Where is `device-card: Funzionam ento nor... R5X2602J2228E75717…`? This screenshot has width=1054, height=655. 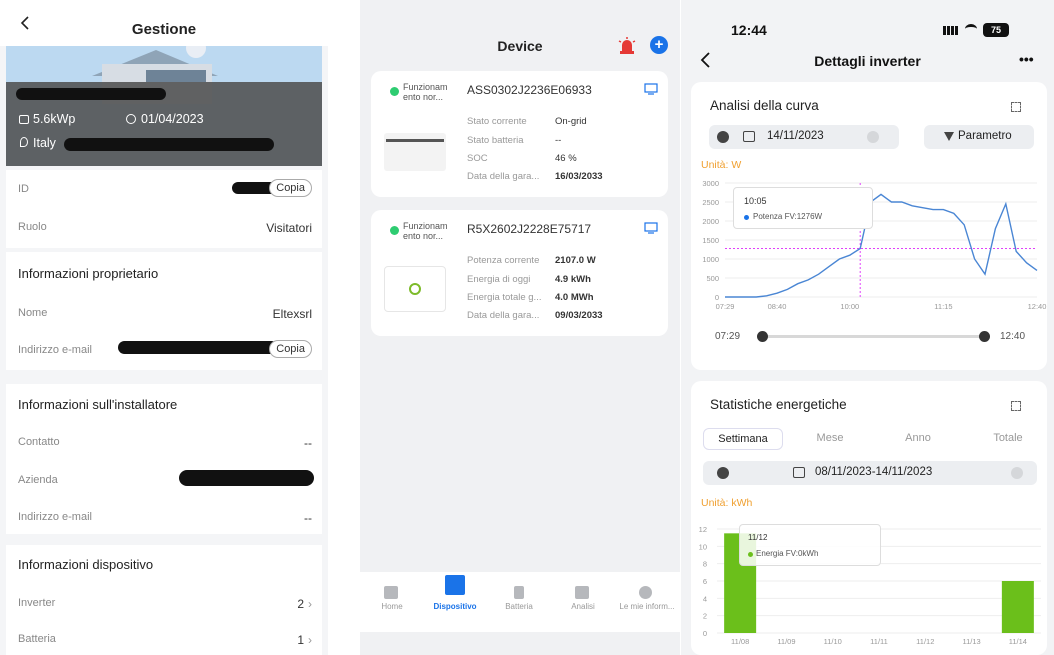
device-card: Funzionam ento nor... R5X2602J2228E75717… is located at coordinates (519, 273).